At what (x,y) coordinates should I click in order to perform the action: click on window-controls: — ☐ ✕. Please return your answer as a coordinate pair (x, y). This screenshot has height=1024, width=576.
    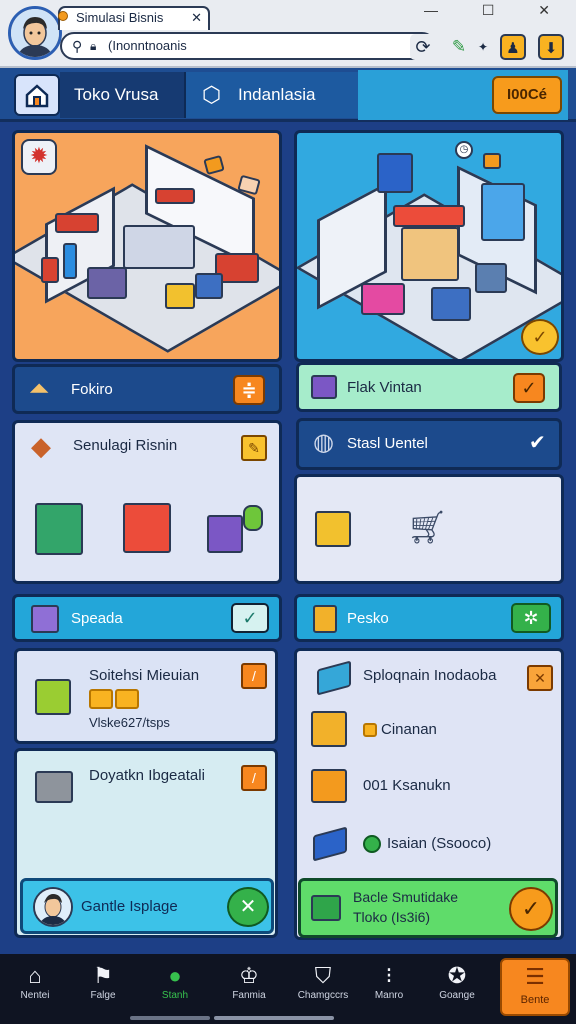
    Looking at the image, I should click on (497, 10).